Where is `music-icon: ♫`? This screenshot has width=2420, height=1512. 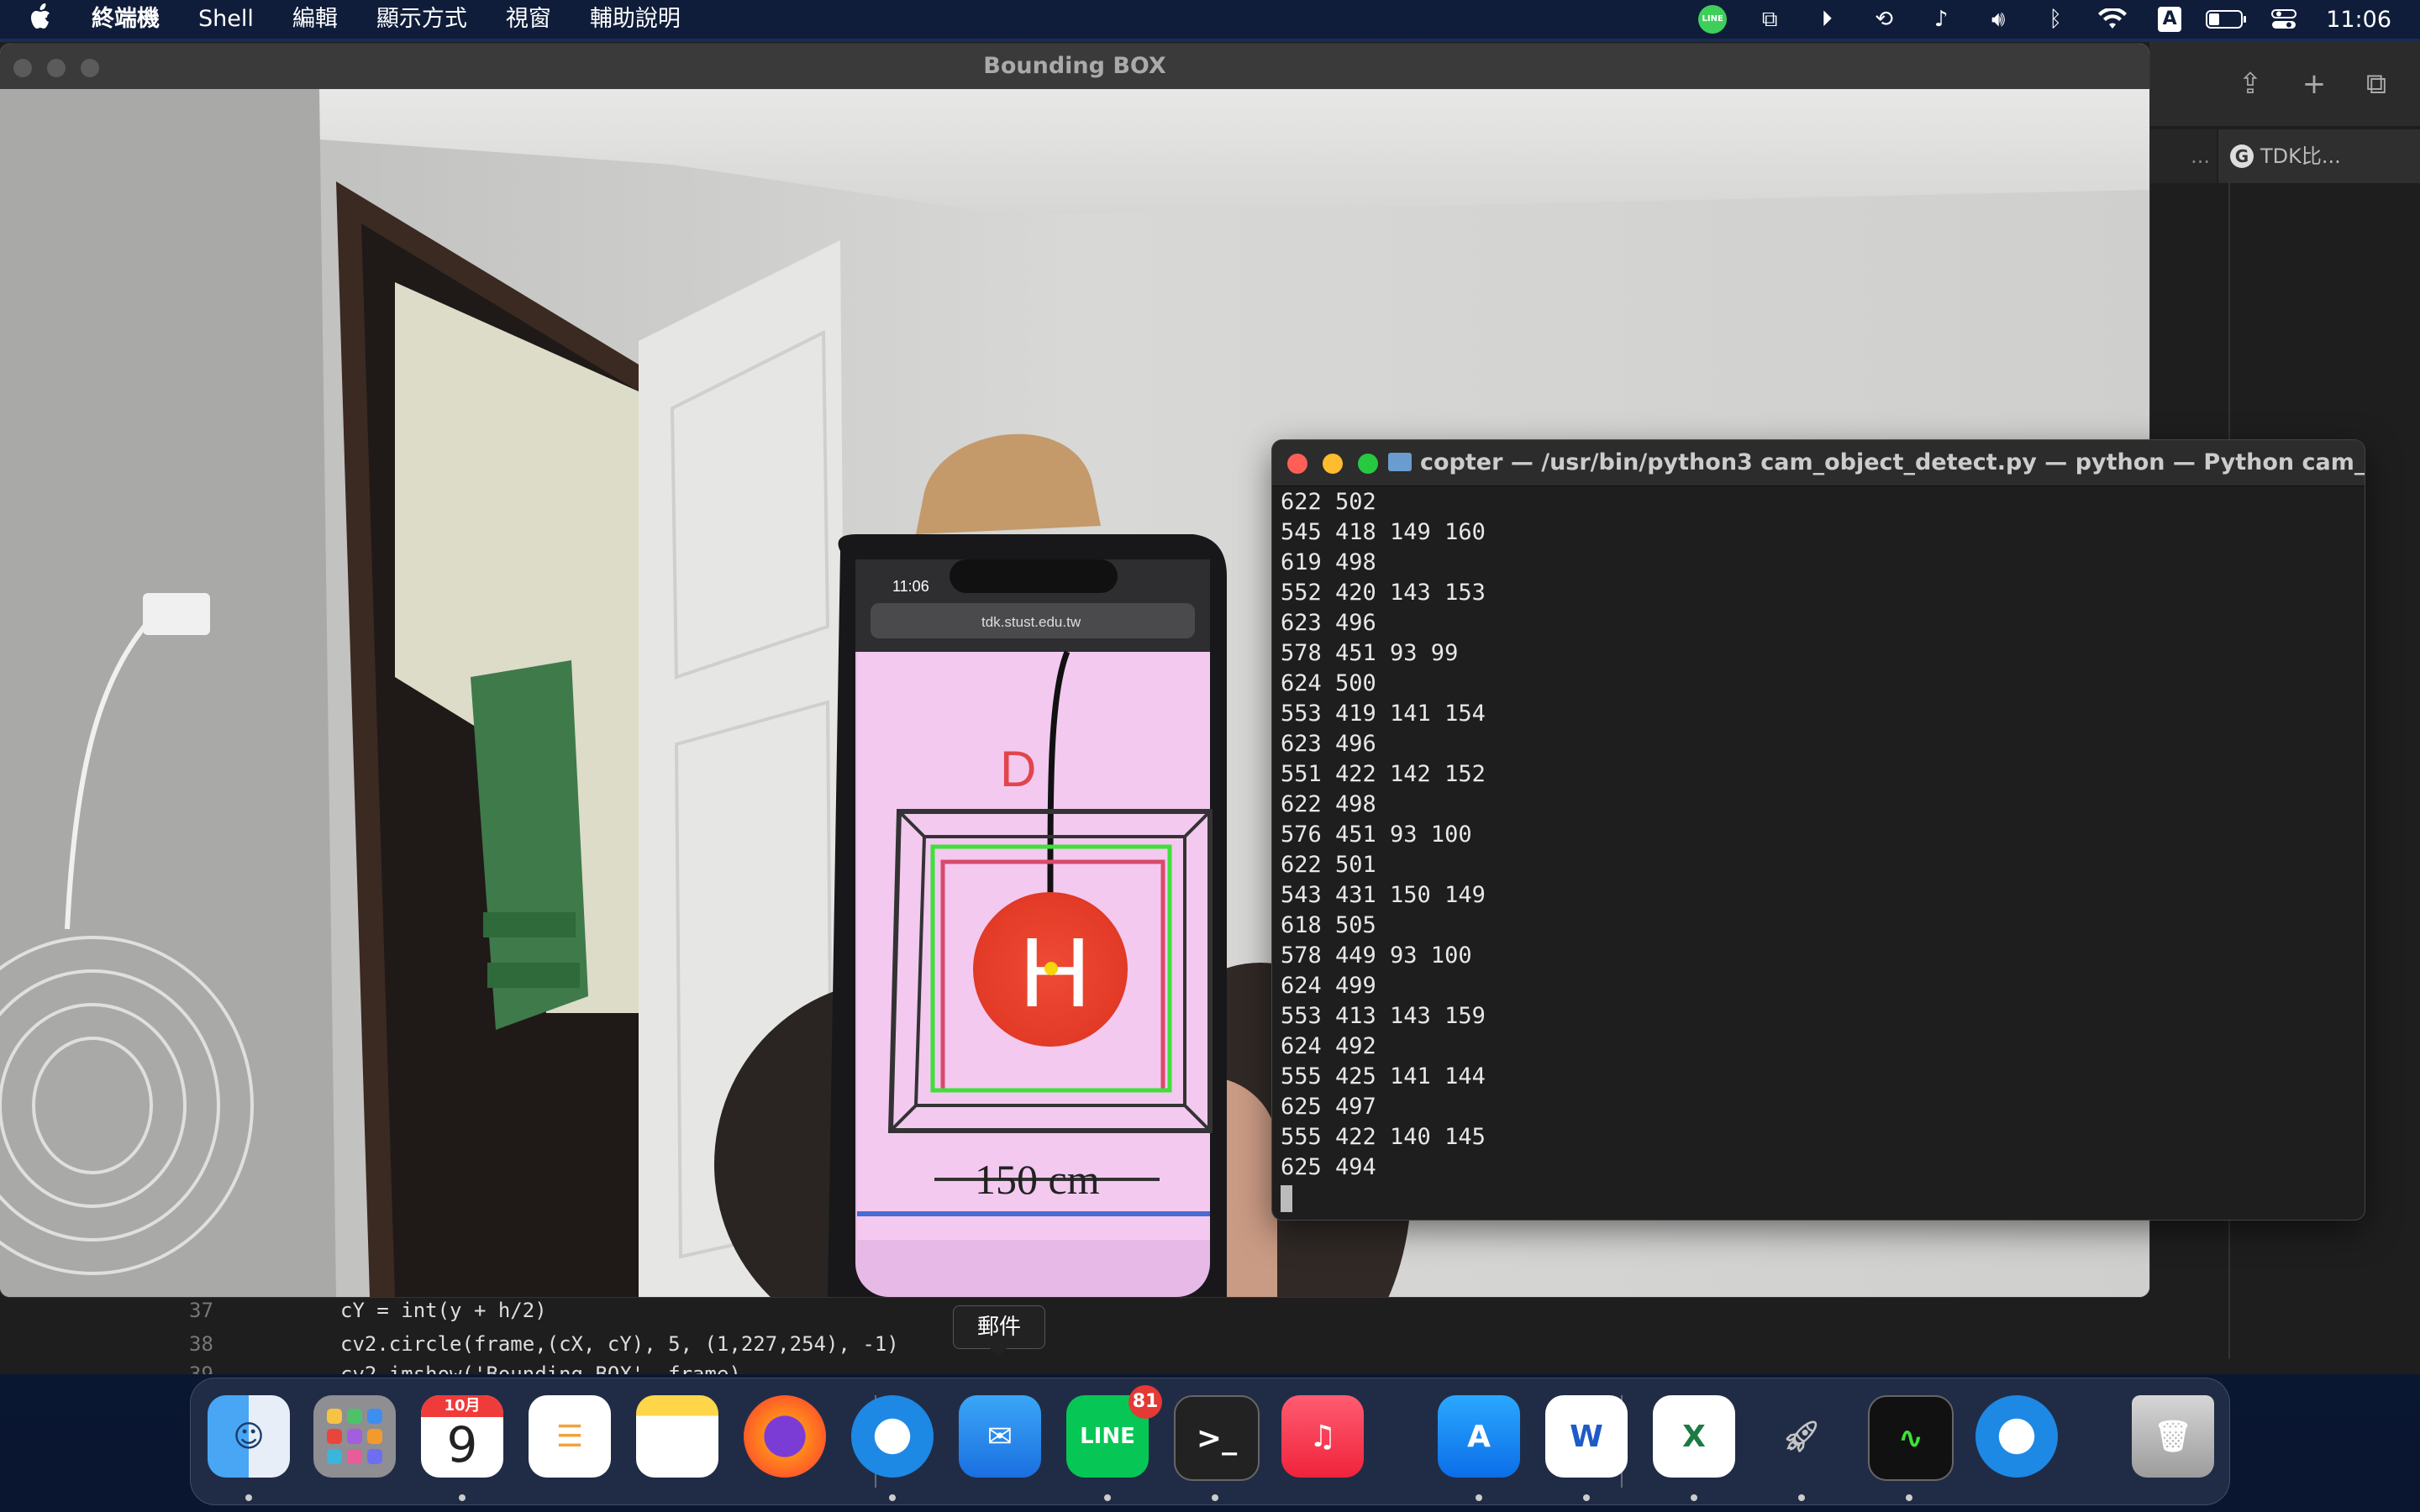
music-icon: ♫ is located at coordinates (1322, 1436).